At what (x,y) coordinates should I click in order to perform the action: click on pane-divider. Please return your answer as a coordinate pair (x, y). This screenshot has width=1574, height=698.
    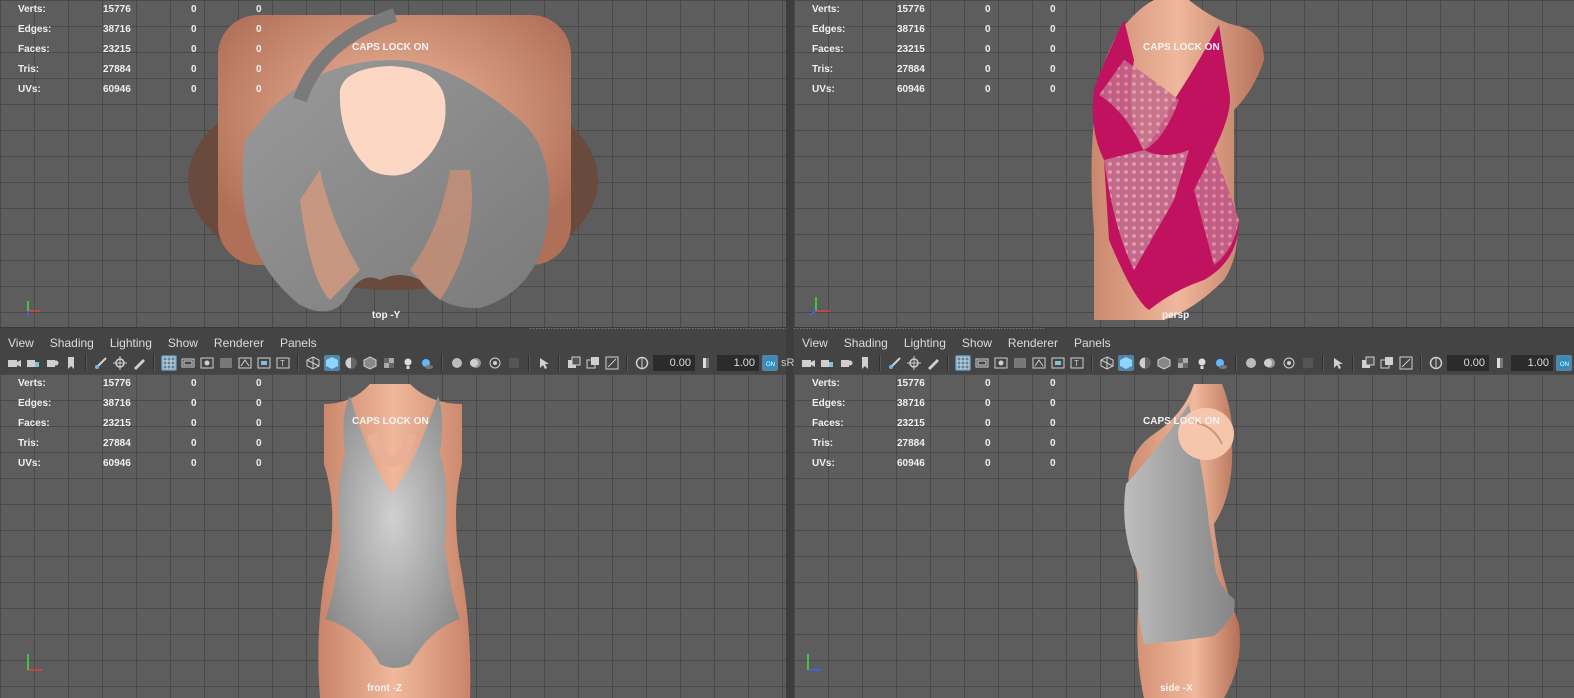
    Looking at the image, I should click on (790, 349).